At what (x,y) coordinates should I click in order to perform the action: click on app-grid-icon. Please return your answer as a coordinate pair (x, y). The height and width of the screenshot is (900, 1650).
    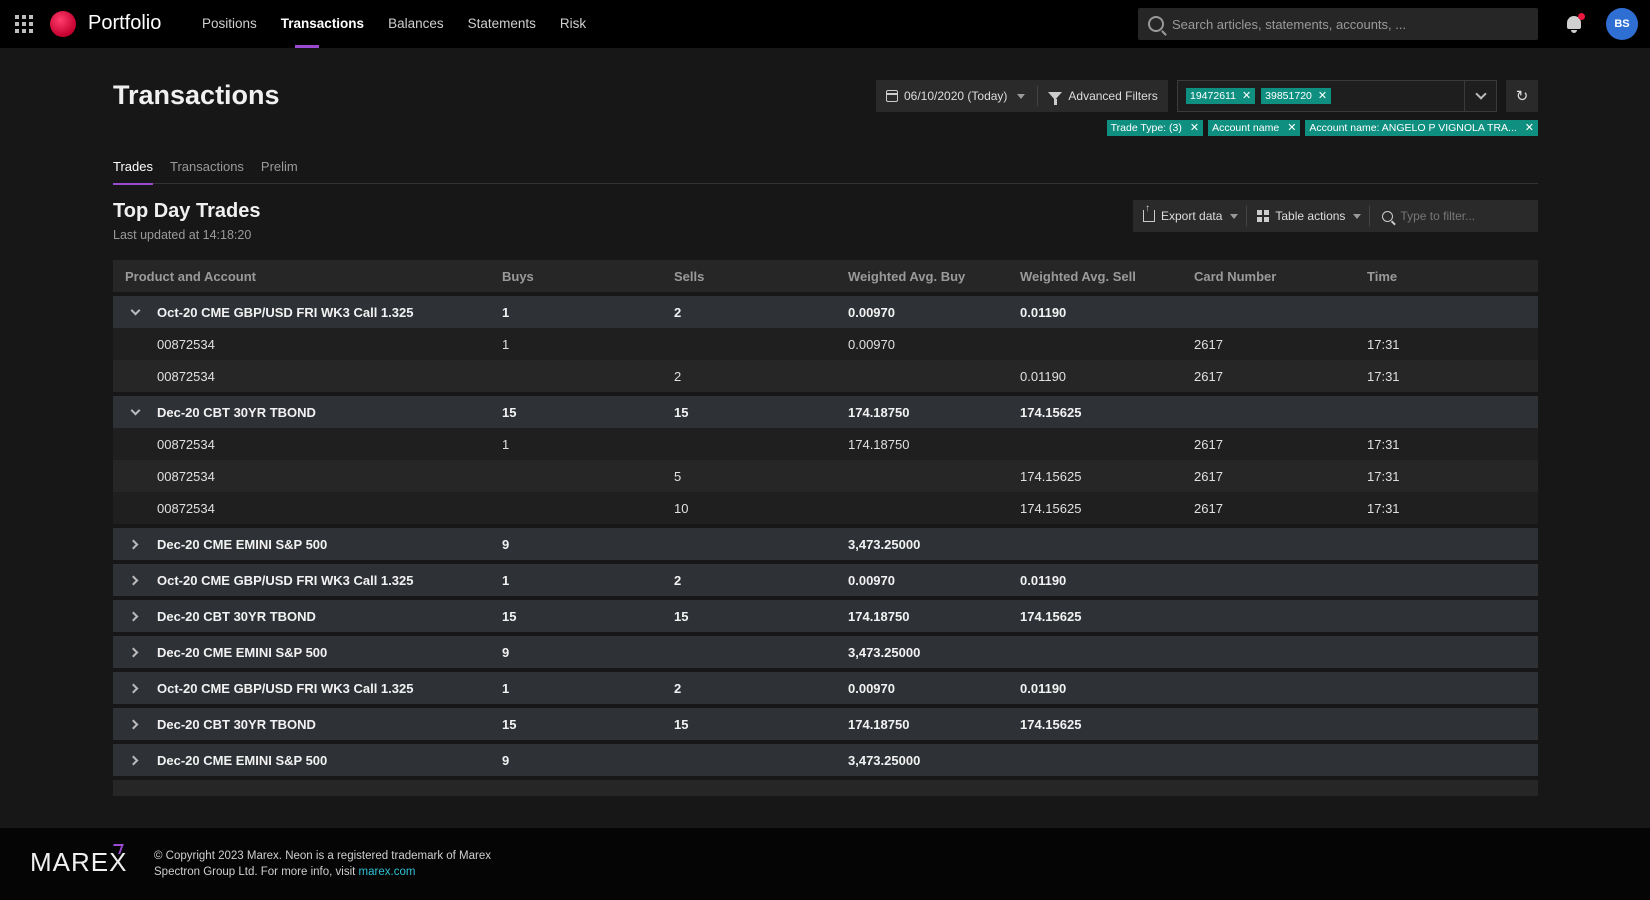
    Looking at the image, I should click on (24, 24).